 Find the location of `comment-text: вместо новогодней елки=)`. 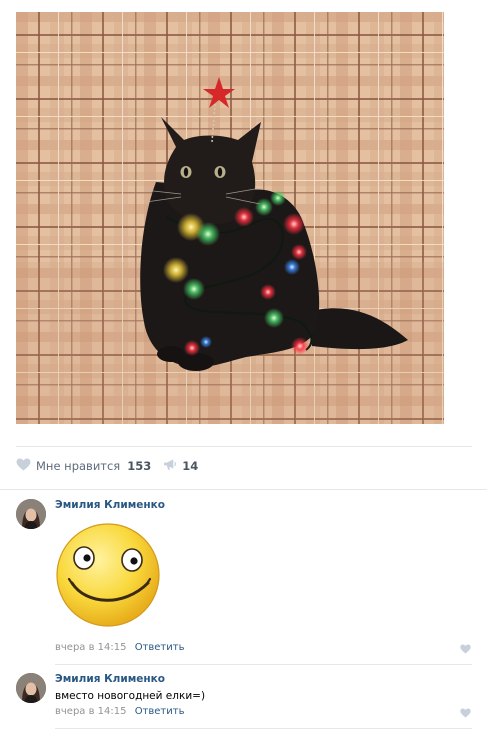

comment-text: вместо новогодней елки=) is located at coordinates (130, 696).